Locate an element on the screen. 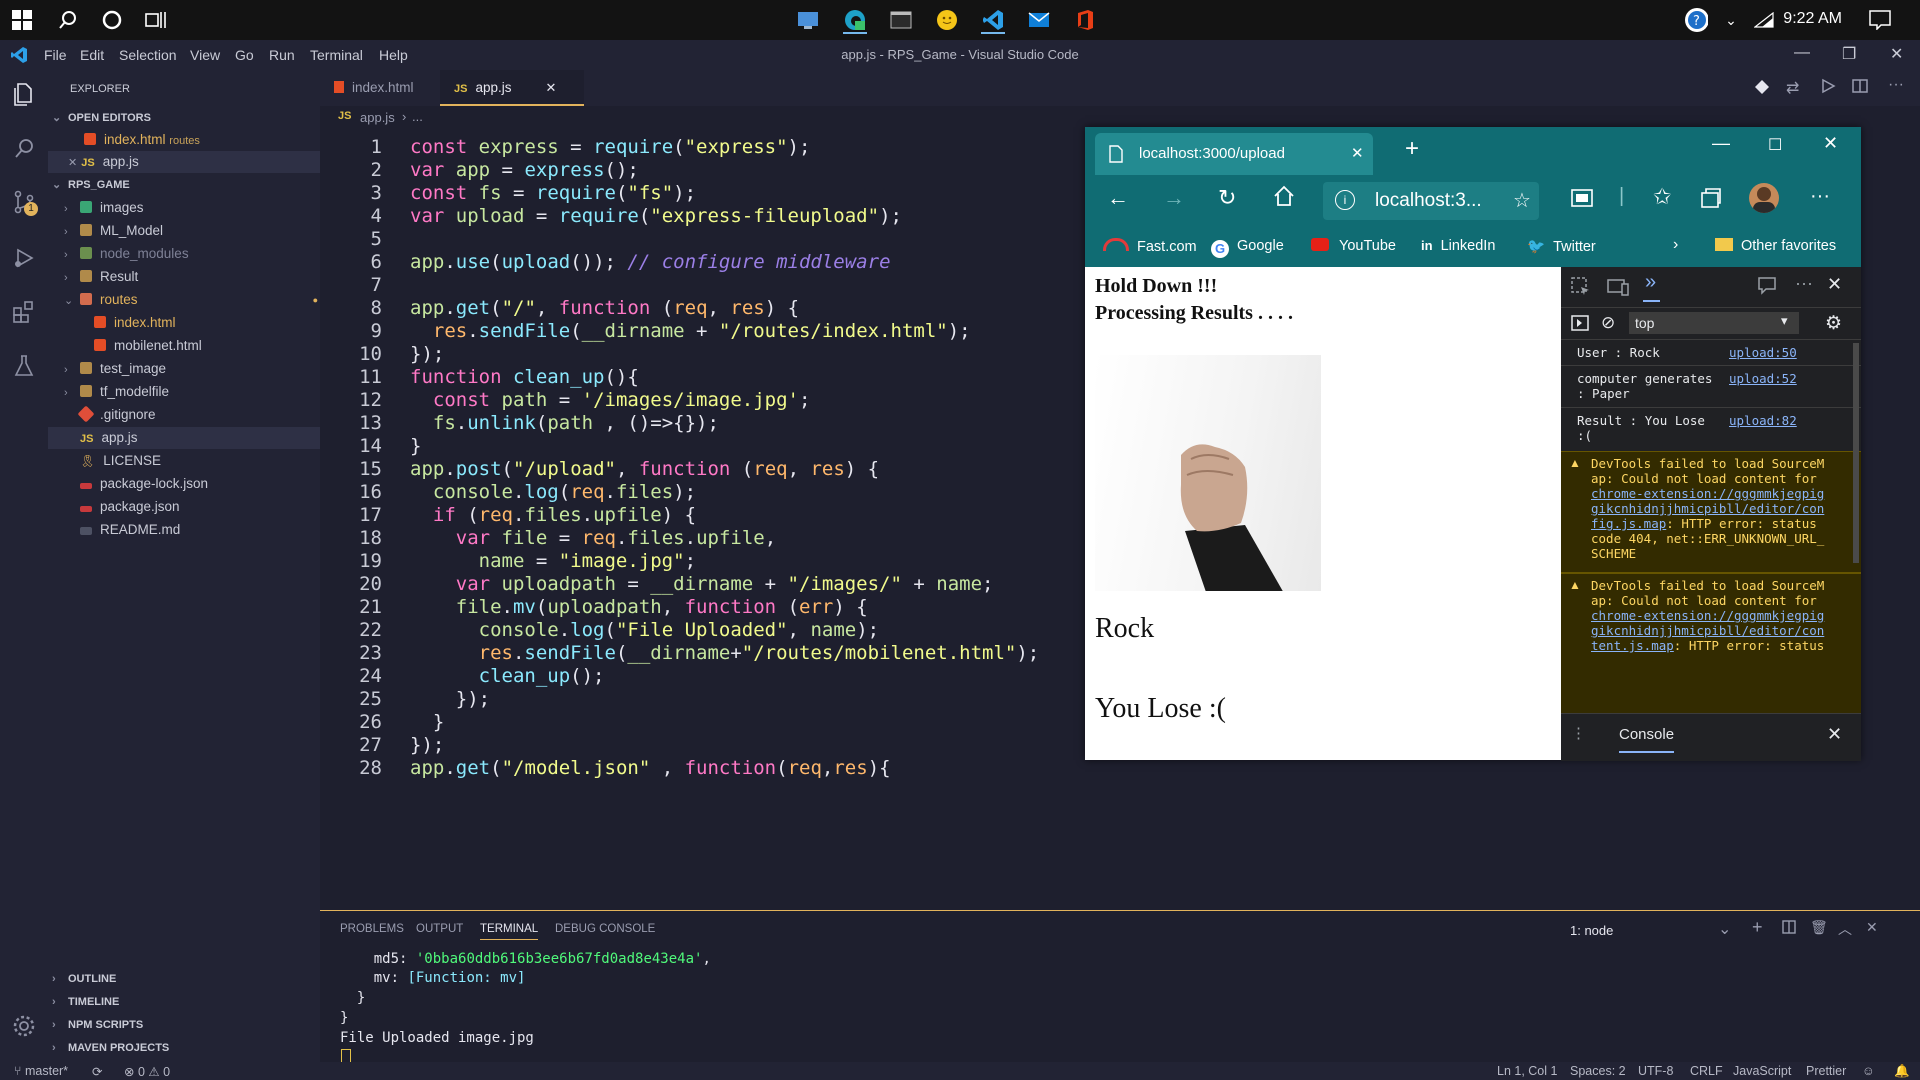  chevron-right-icon: › is located at coordinates (1675, 245).